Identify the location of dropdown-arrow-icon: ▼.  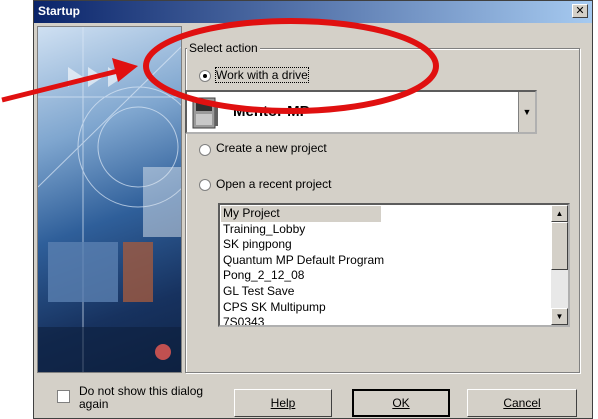
(526, 112).